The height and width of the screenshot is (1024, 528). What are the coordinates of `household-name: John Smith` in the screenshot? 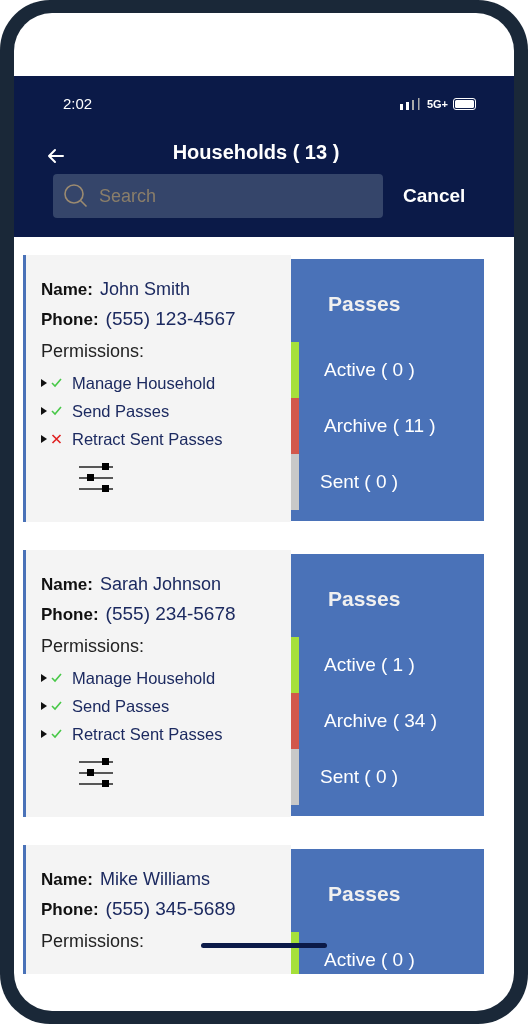 It's located at (144, 289).